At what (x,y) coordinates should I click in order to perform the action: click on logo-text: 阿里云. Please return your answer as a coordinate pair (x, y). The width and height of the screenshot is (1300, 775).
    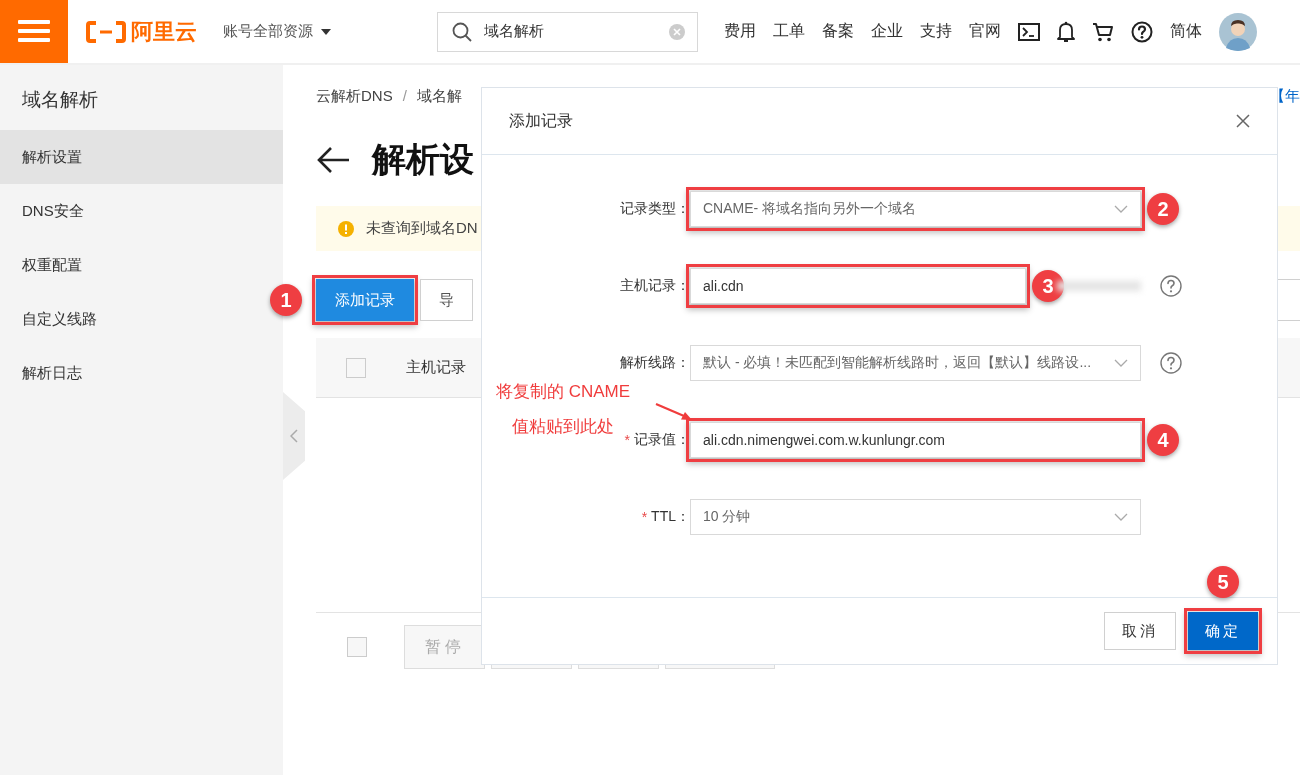
    Looking at the image, I should click on (164, 31).